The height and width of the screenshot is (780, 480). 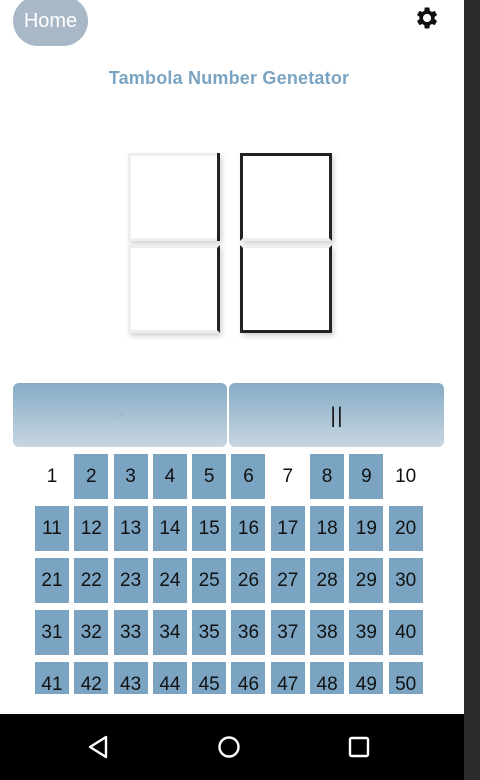 I want to click on number-cell: 36, so click(x=248, y=632).